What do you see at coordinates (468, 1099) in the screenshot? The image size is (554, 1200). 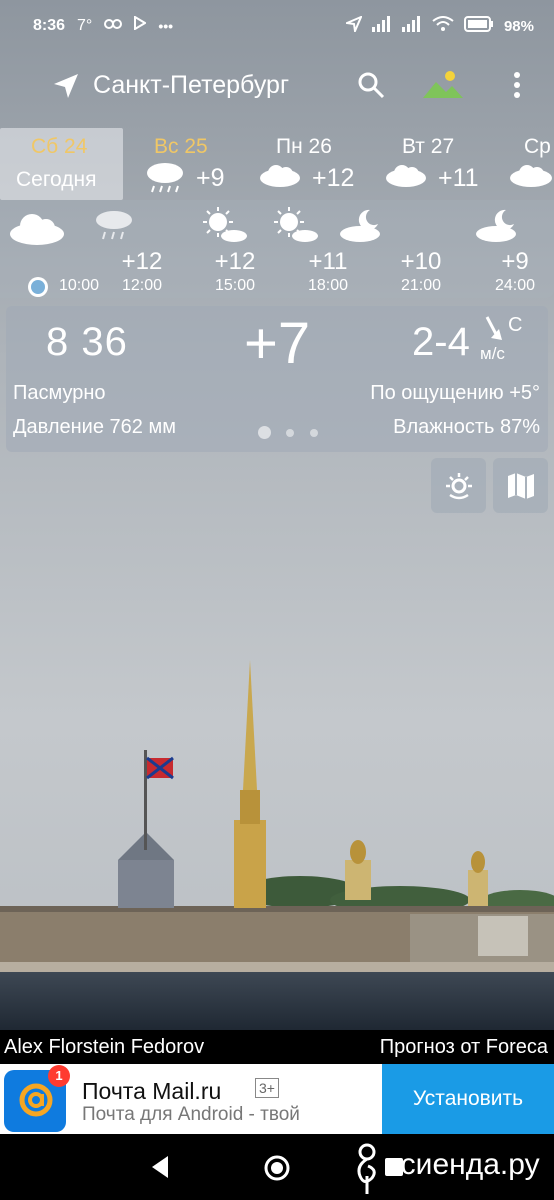 I see `install-button: Установить` at bounding box center [468, 1099].